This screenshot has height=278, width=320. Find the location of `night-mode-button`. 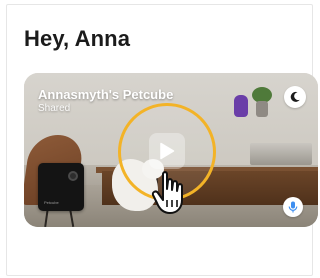

night-mode-button is located at coordinates (295, 97).